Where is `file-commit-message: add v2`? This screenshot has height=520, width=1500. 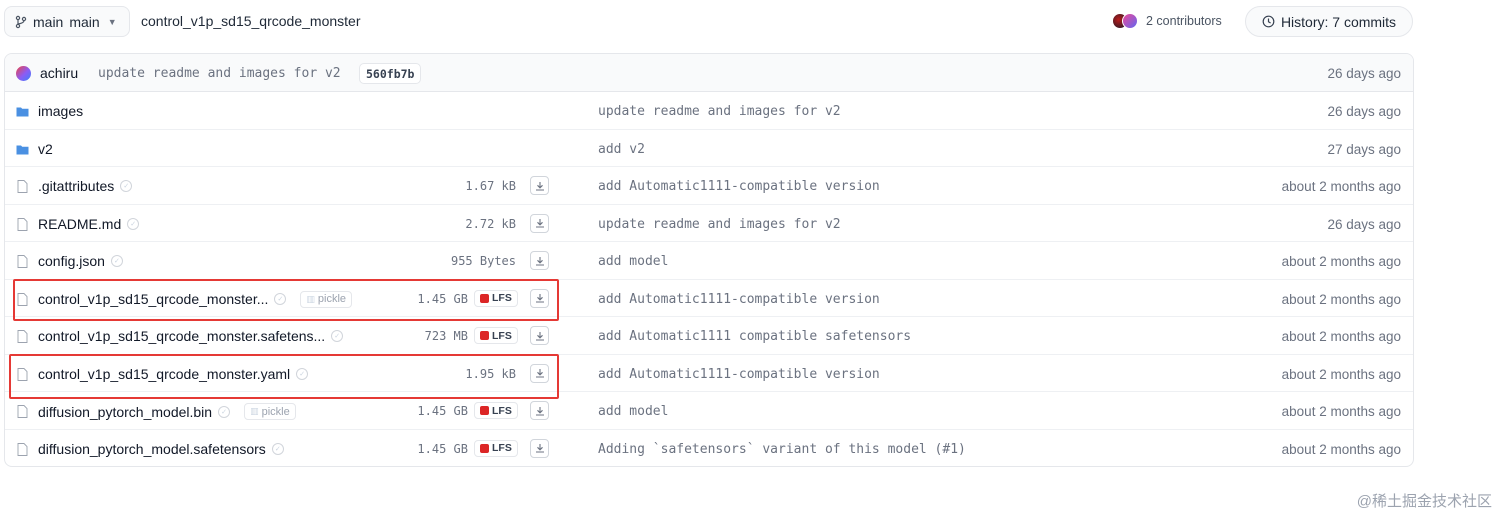 file-commit-message: add v2 is located at coordinates (621, 149).